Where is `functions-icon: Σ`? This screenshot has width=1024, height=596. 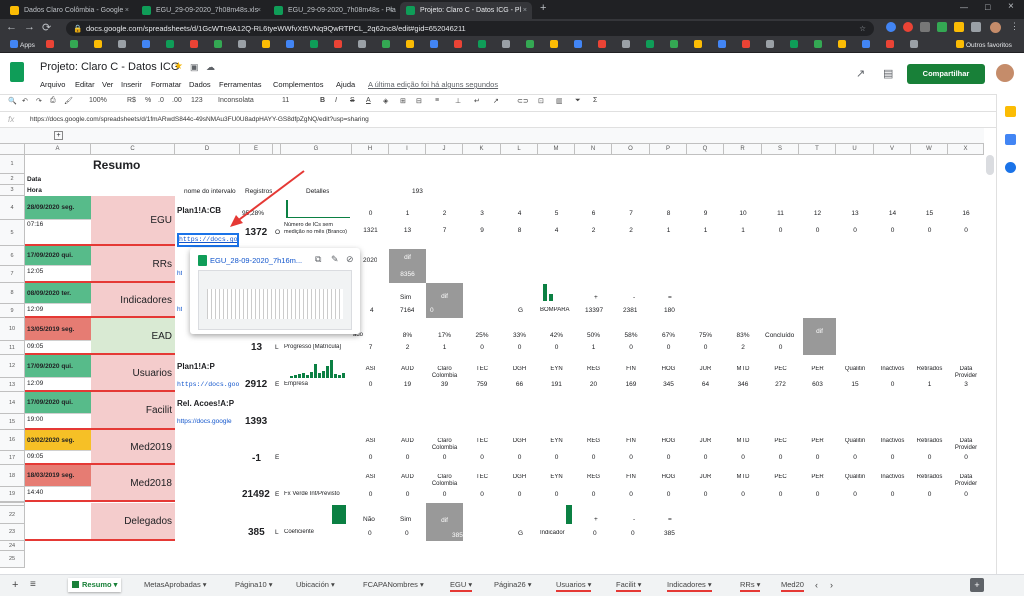
functions-icon: Σ is located at coordinates (595, 100).